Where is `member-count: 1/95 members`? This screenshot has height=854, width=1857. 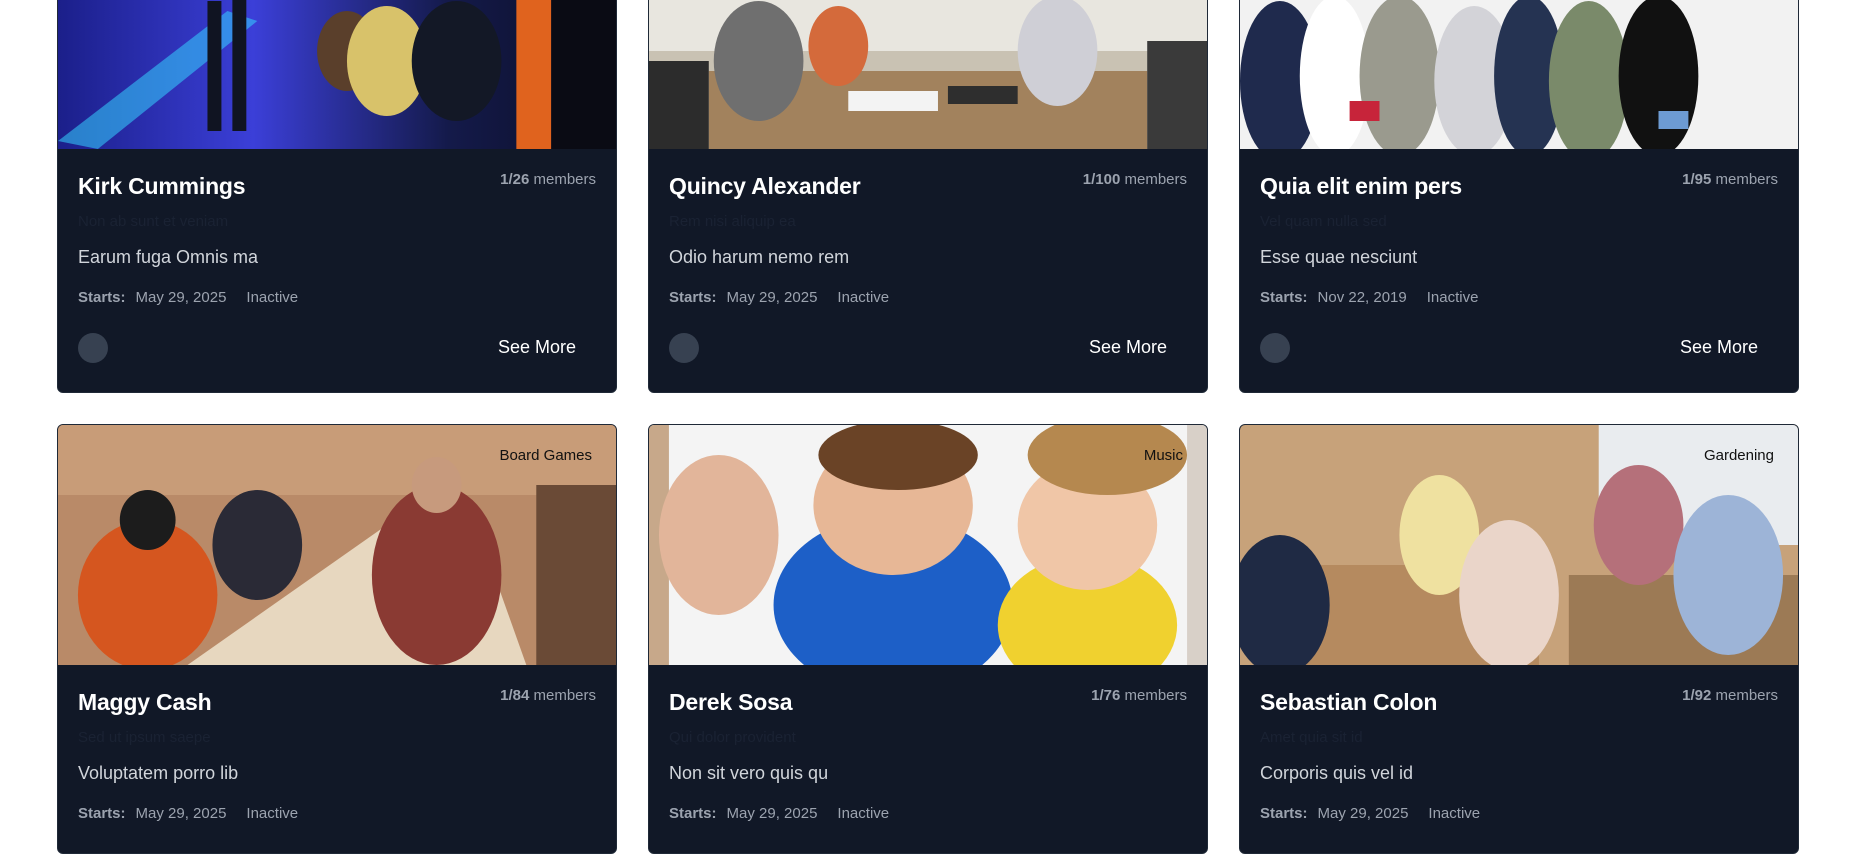
member-count: 1/95 members is located at coordinates (1730, 179).